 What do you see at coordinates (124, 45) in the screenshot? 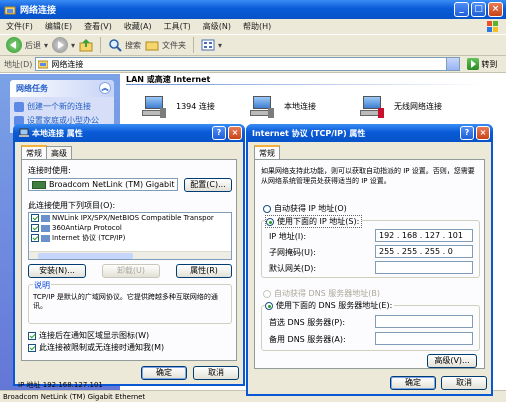
I see `search-button: 搜索` at bounding box center [124, 45].